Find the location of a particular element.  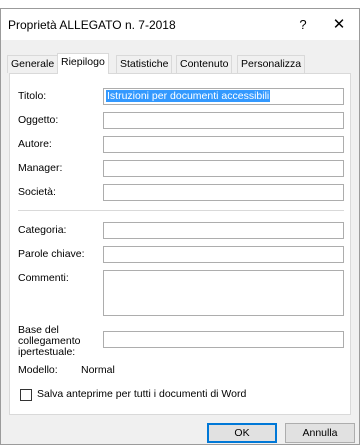

tab-personalizza: Personalizza is located at coordinates (271, 64).